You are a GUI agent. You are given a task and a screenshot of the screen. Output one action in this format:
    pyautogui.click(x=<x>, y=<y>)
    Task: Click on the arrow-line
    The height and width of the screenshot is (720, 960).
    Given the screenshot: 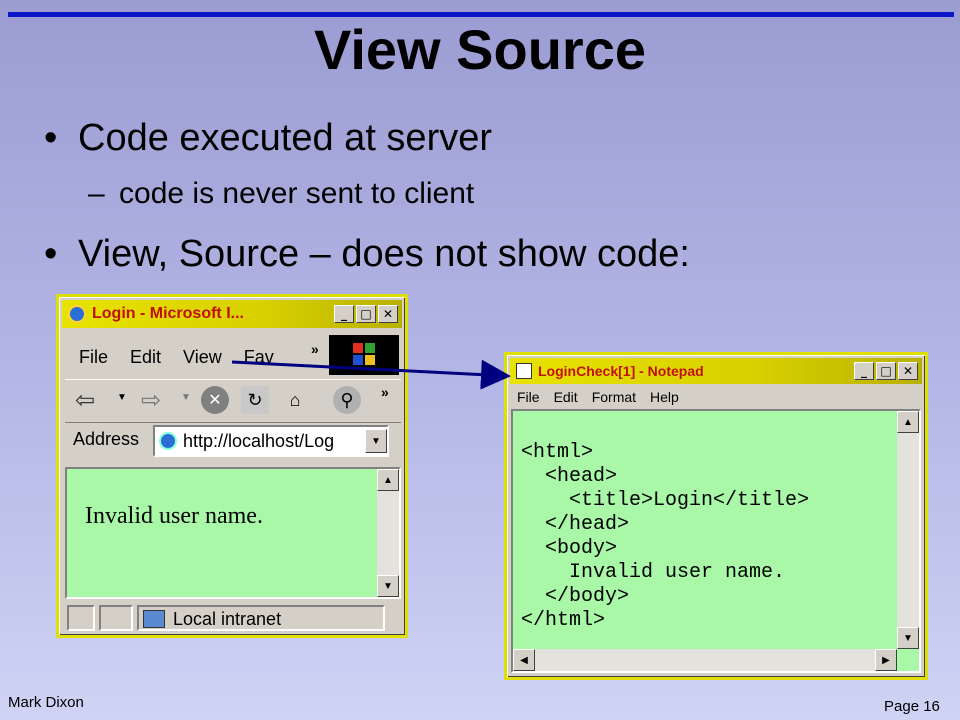 What is the action you would take?
    pyautogui.click(x=371, y=374)
    